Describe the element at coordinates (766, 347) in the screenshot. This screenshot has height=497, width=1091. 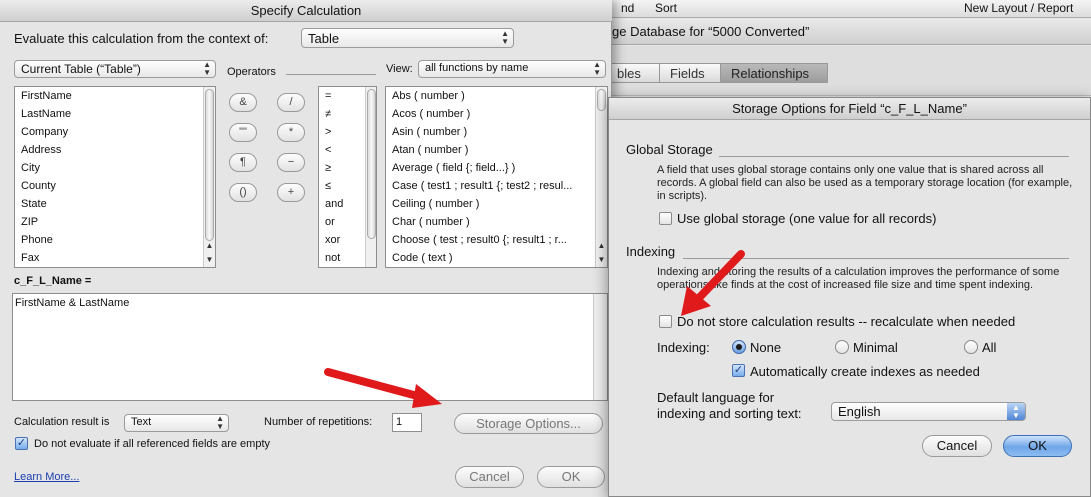
I see `indexing-none-label: None` at that location.